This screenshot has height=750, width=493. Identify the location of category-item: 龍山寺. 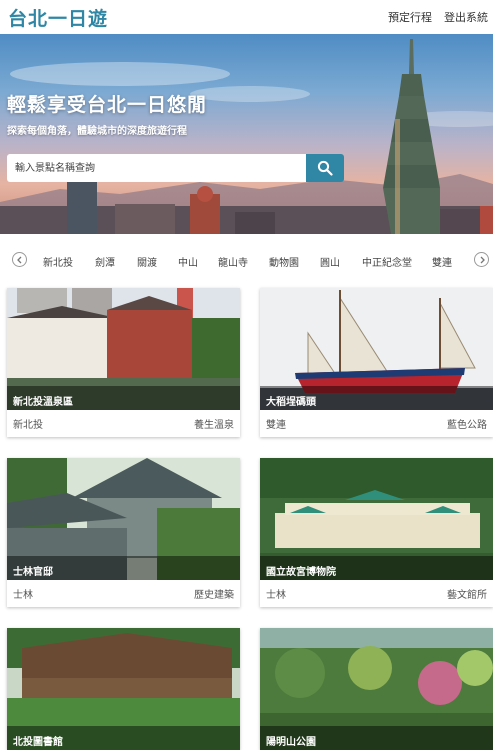
(233, 261).